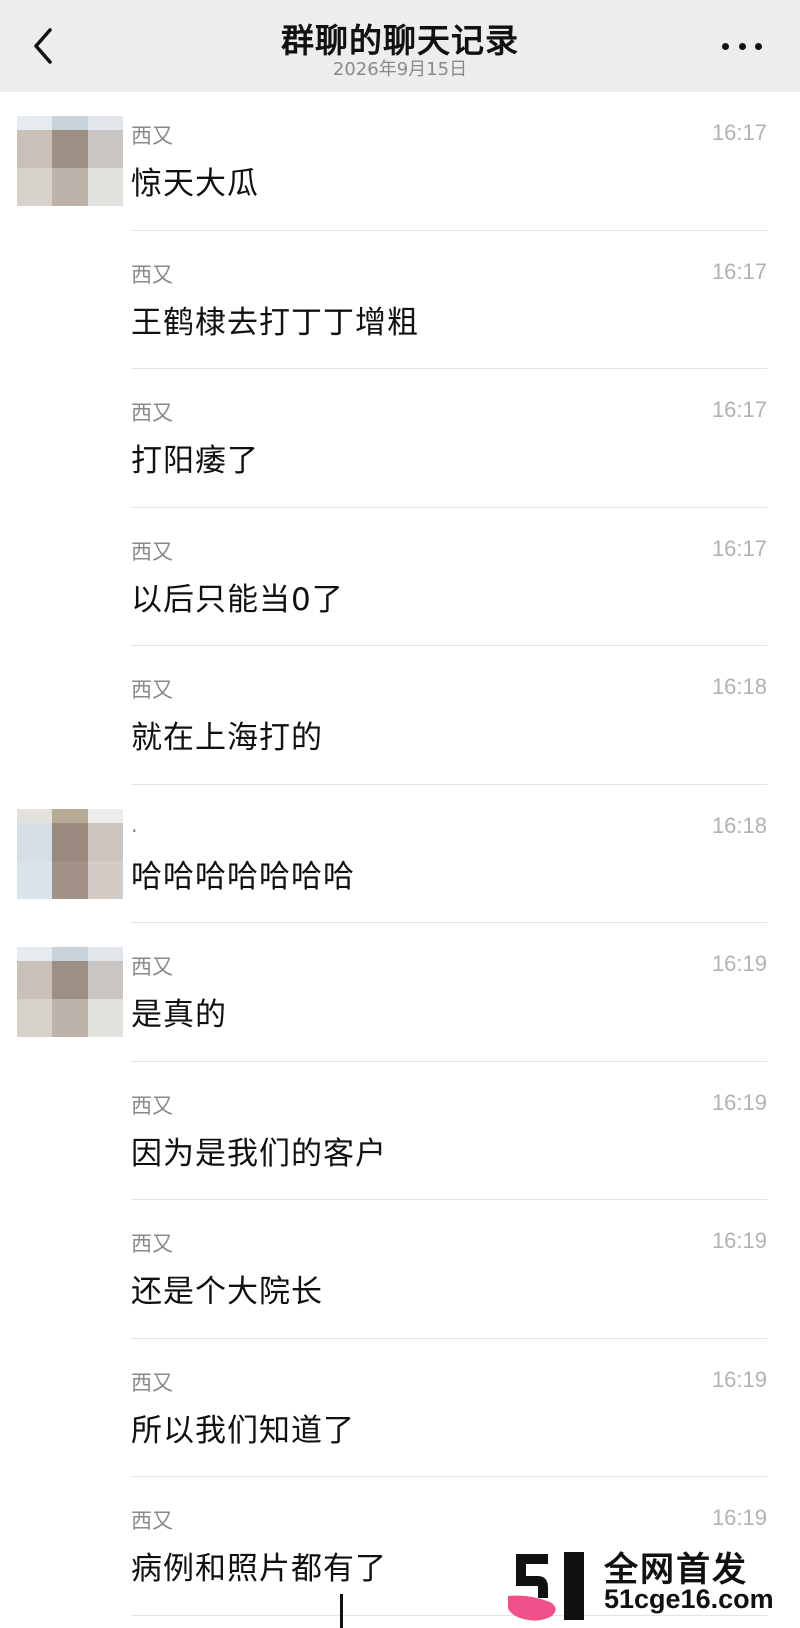 The image size is (800, 1628). Describe the element at coordinates (179, 1015) in the screenshot. I see `message-text: 是真的` at that location.